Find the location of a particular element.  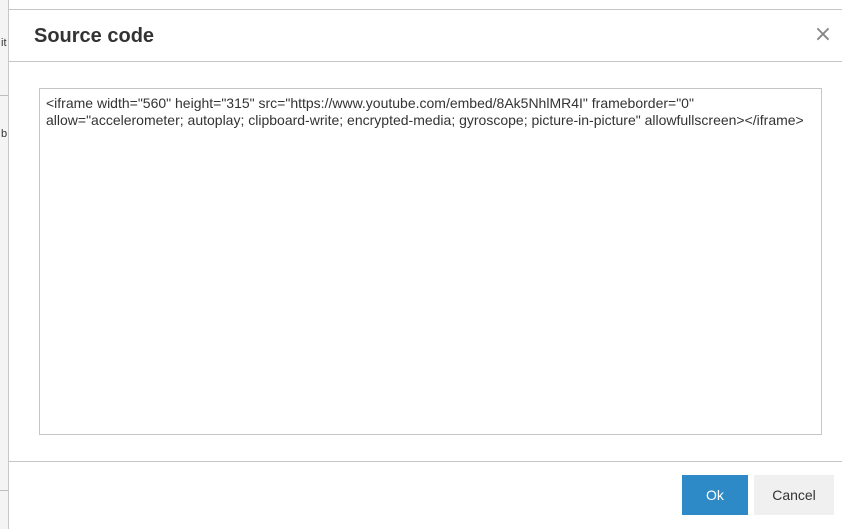

dialog-footer: Ok Cancel is located at coordinates (425, 495).